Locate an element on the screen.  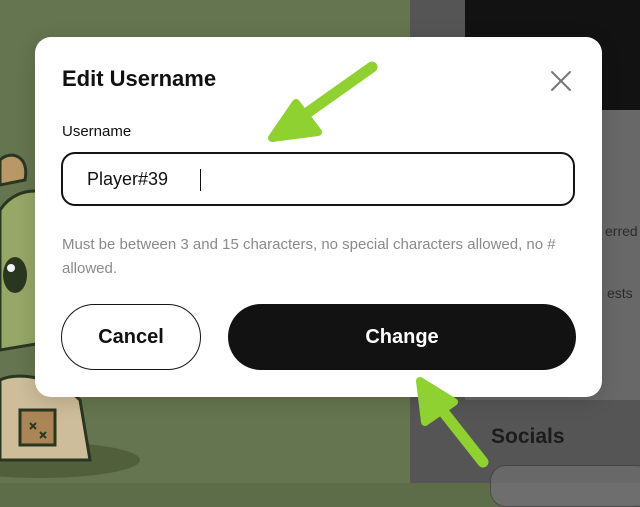
close-icon is located at coordinates (561, 81).